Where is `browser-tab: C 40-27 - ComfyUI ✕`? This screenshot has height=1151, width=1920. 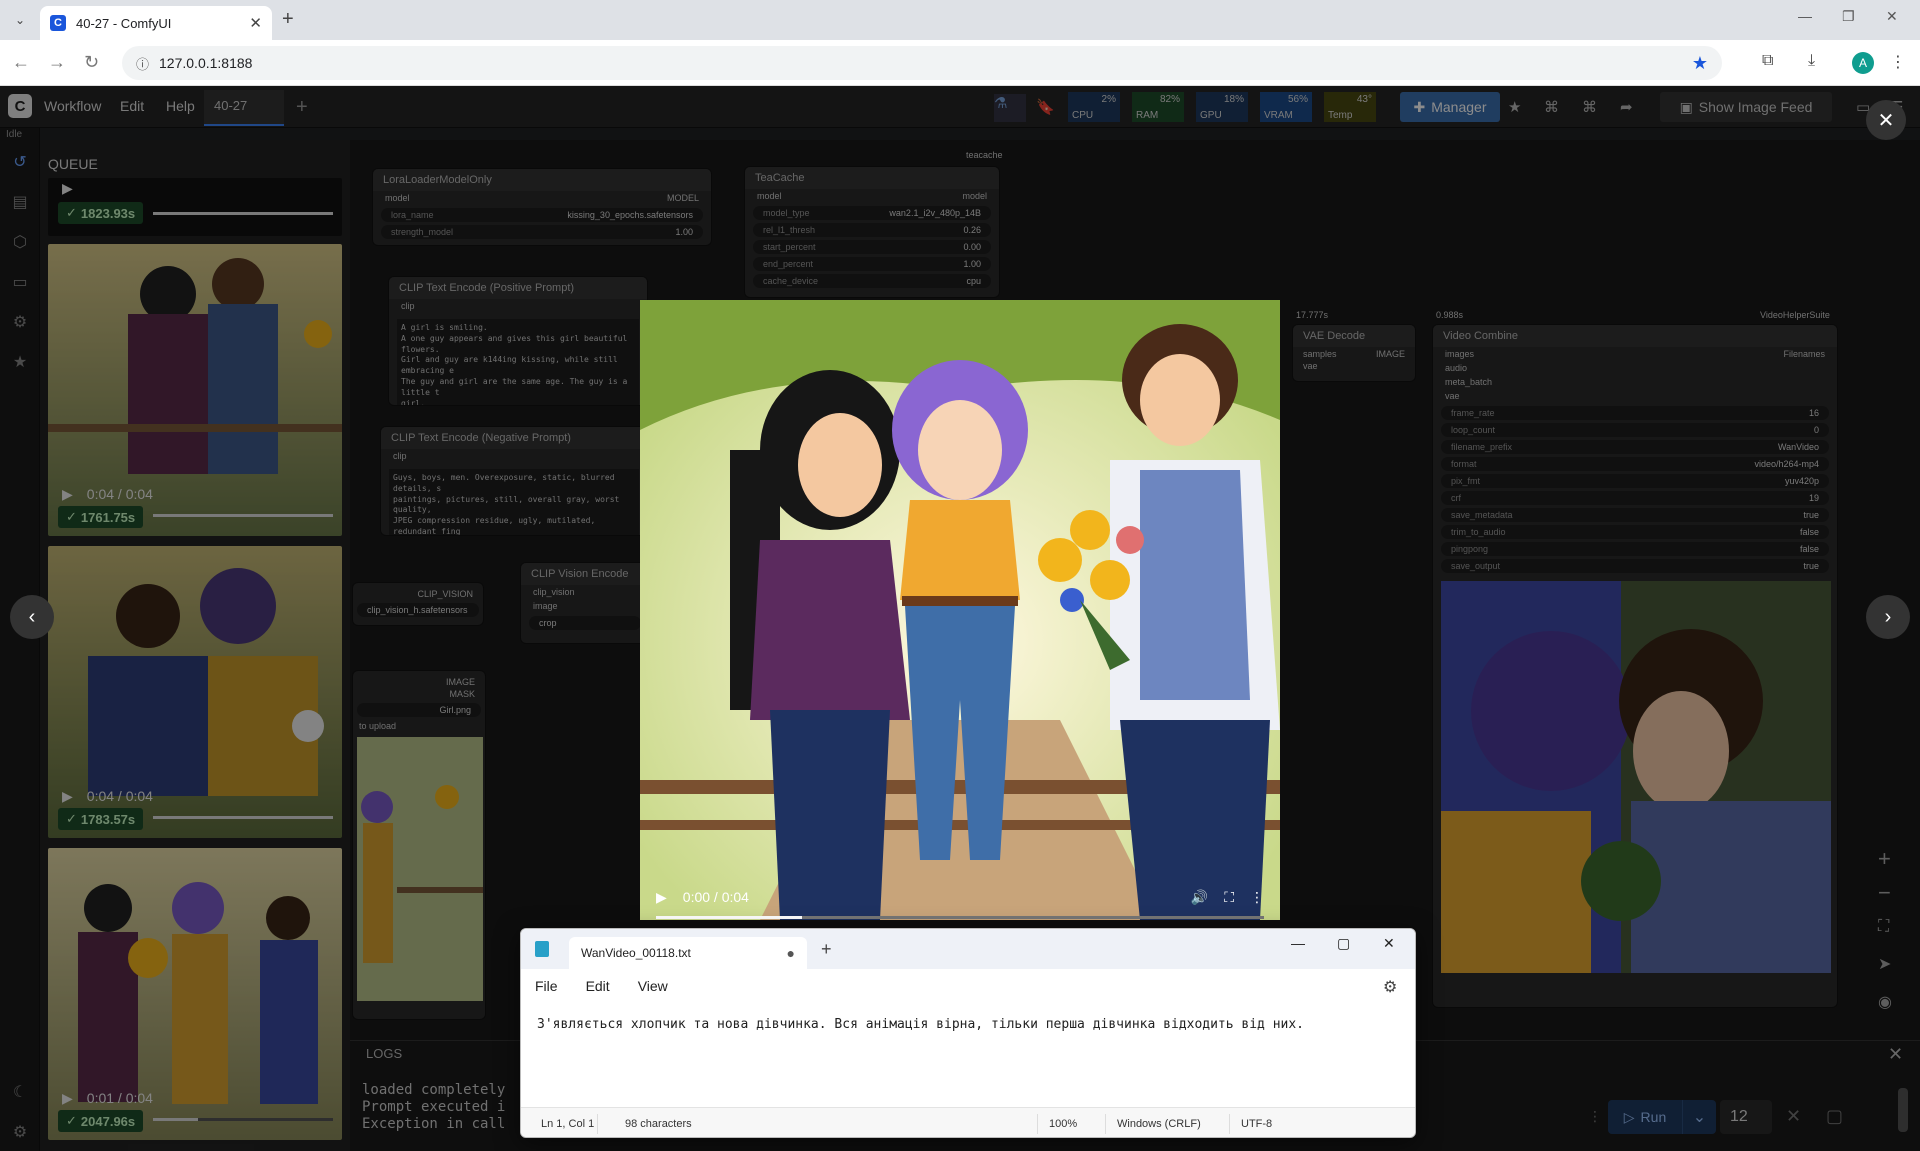 browser-tab: C 40-27 - ComfyUI ✕ is located at coordinates (156, 23).